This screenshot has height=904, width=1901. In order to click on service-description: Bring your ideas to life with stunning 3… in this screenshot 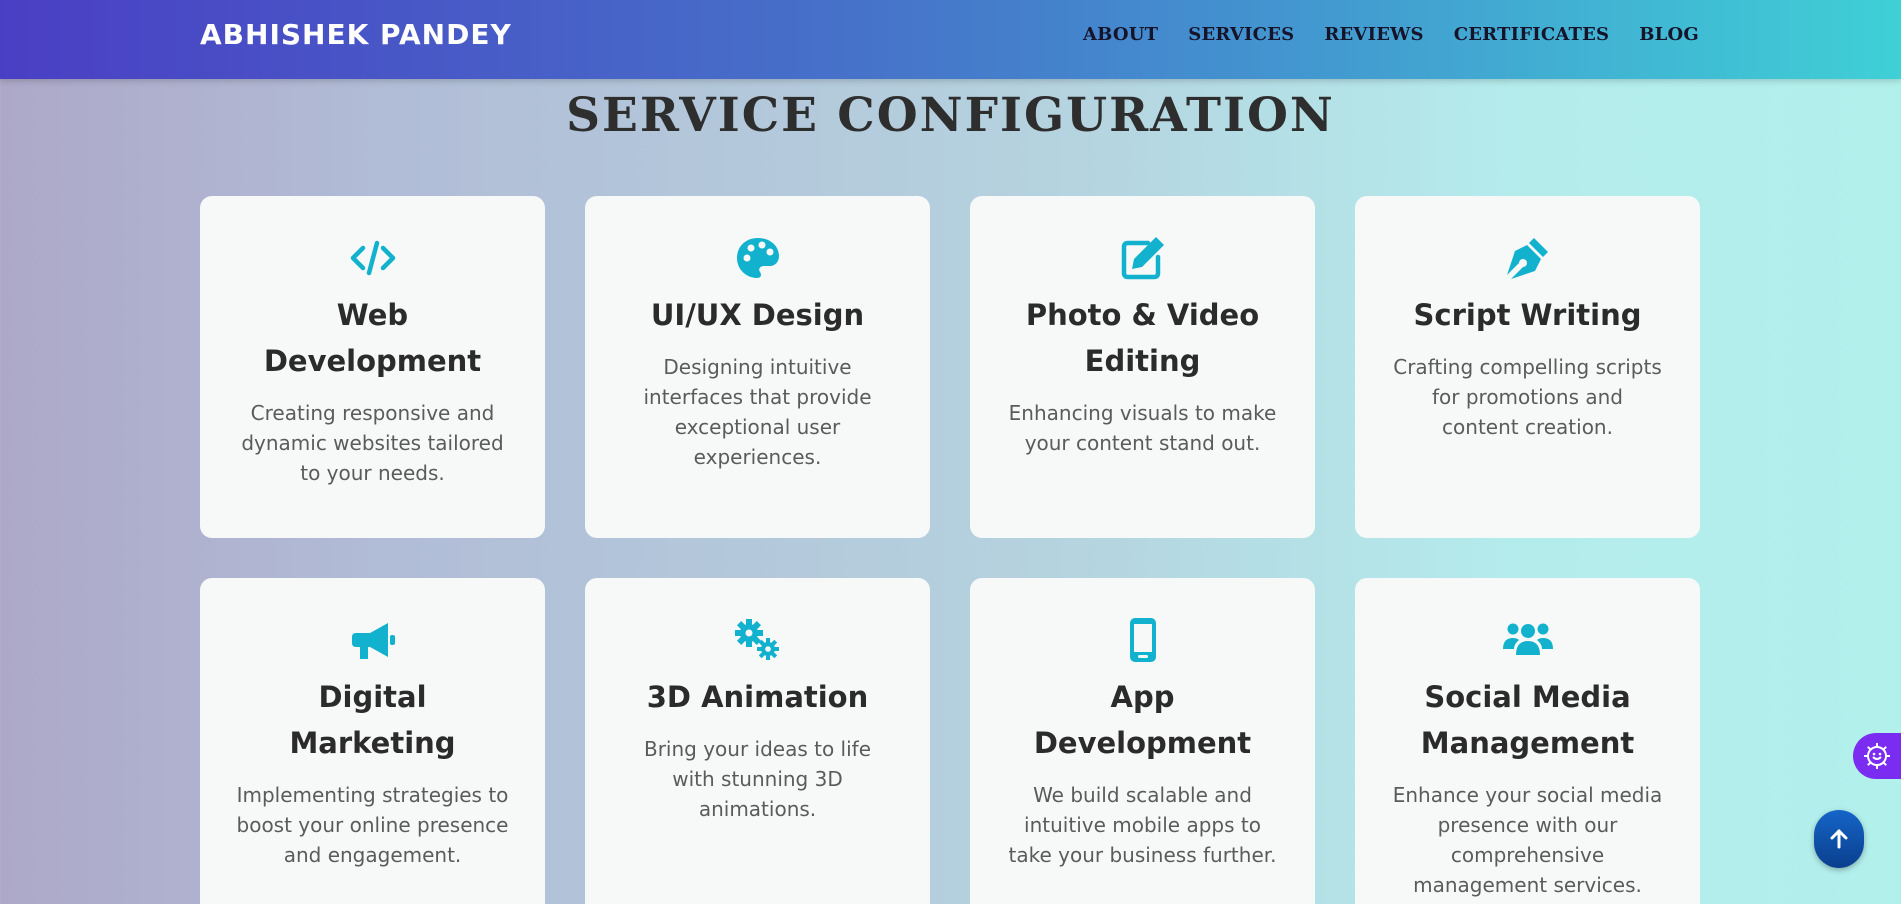, I will do `click(757, 779)`.